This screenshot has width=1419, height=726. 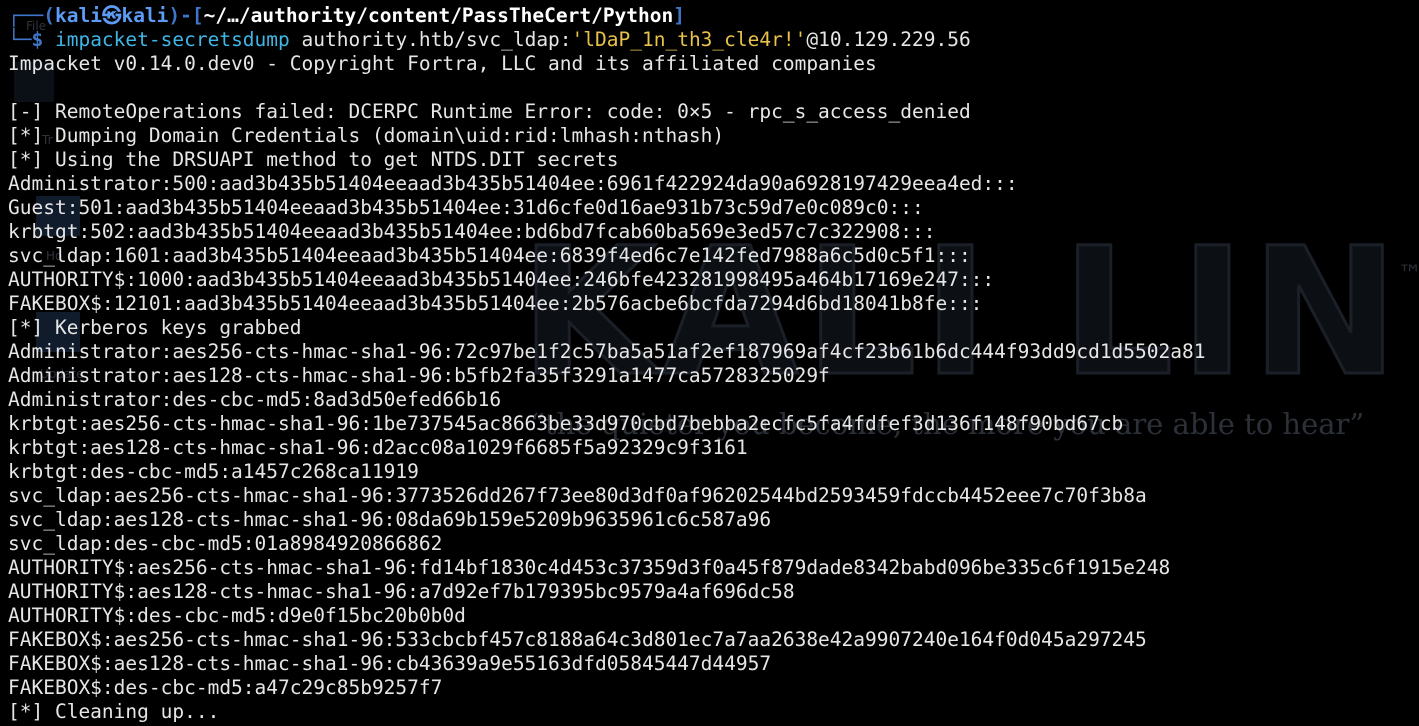 What do you see at coordinates (213, 471) in the screenshot?
I see `output-line: krbtgt:des-cbc-md5:a1457c268ca11919` at bounding box center [213, 471].